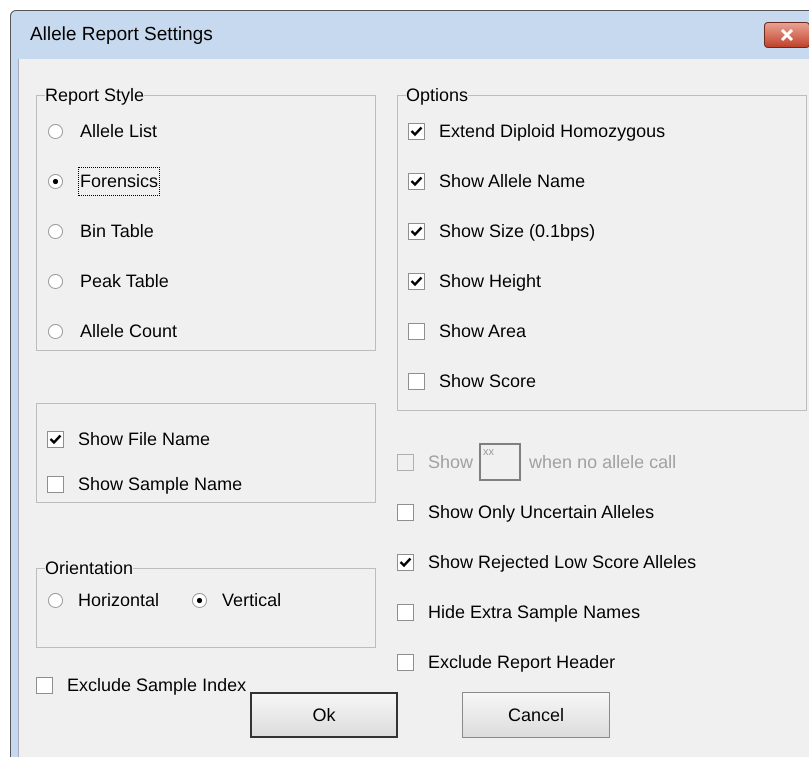 Image resolution: width=809 pixels, height=757 pixels. Describe the element at coordinates (117, 231) in the screenshot. I see `radio-label: Bin Table` at that location.